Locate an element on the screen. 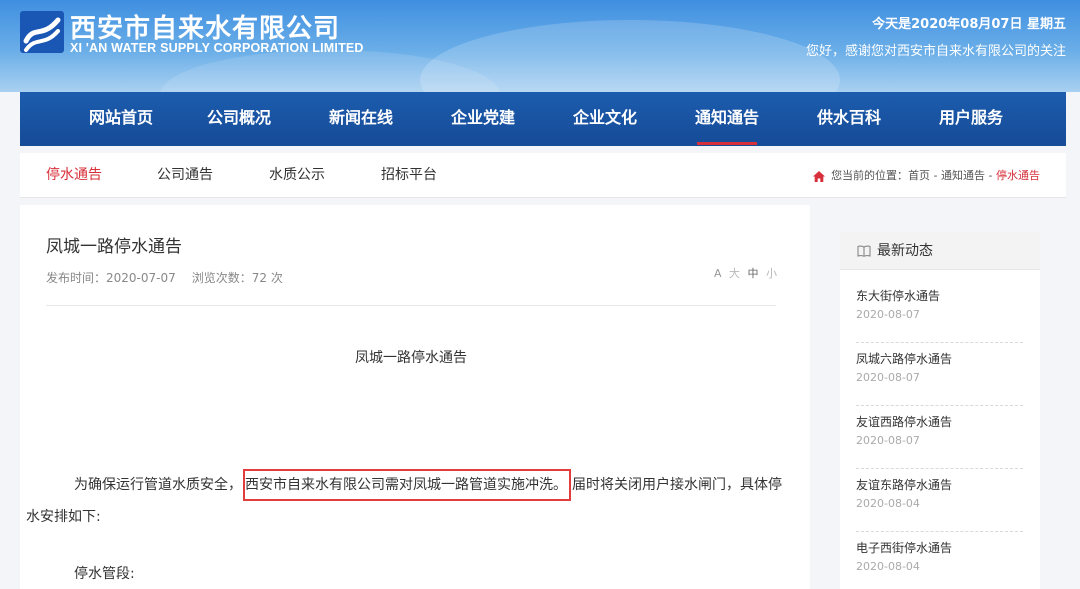  news-item: 友谊东路停水通告 2020-08-04 is located at coordinates (939, 500).